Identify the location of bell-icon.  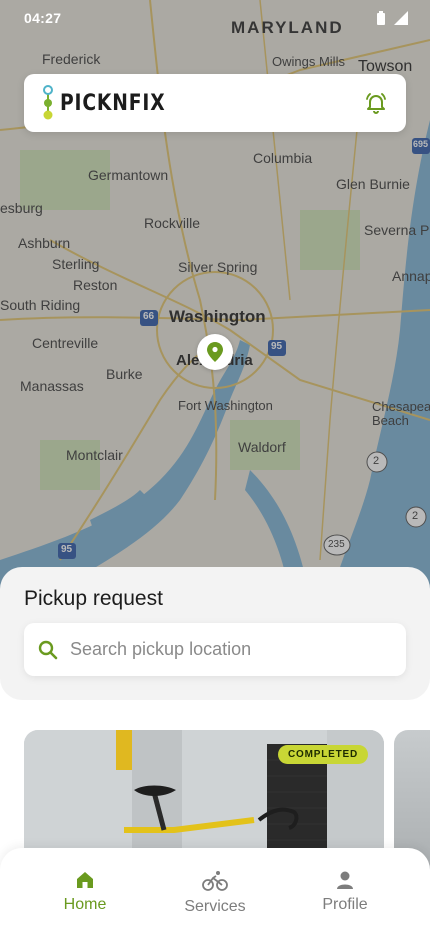
(376, 103).